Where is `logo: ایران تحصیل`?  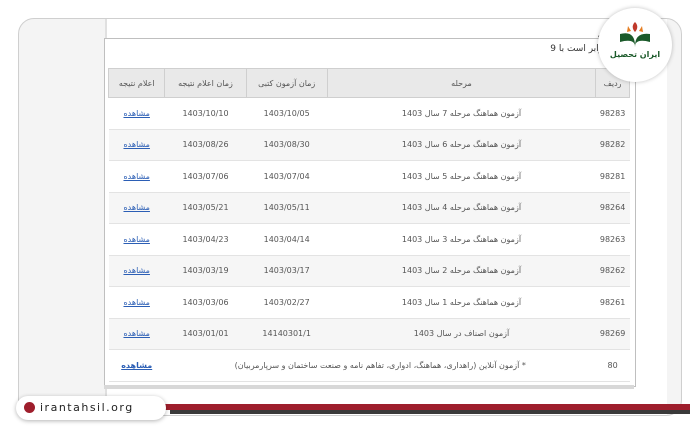
logo: ایران تحصیل is located at coordinates (635, 45).